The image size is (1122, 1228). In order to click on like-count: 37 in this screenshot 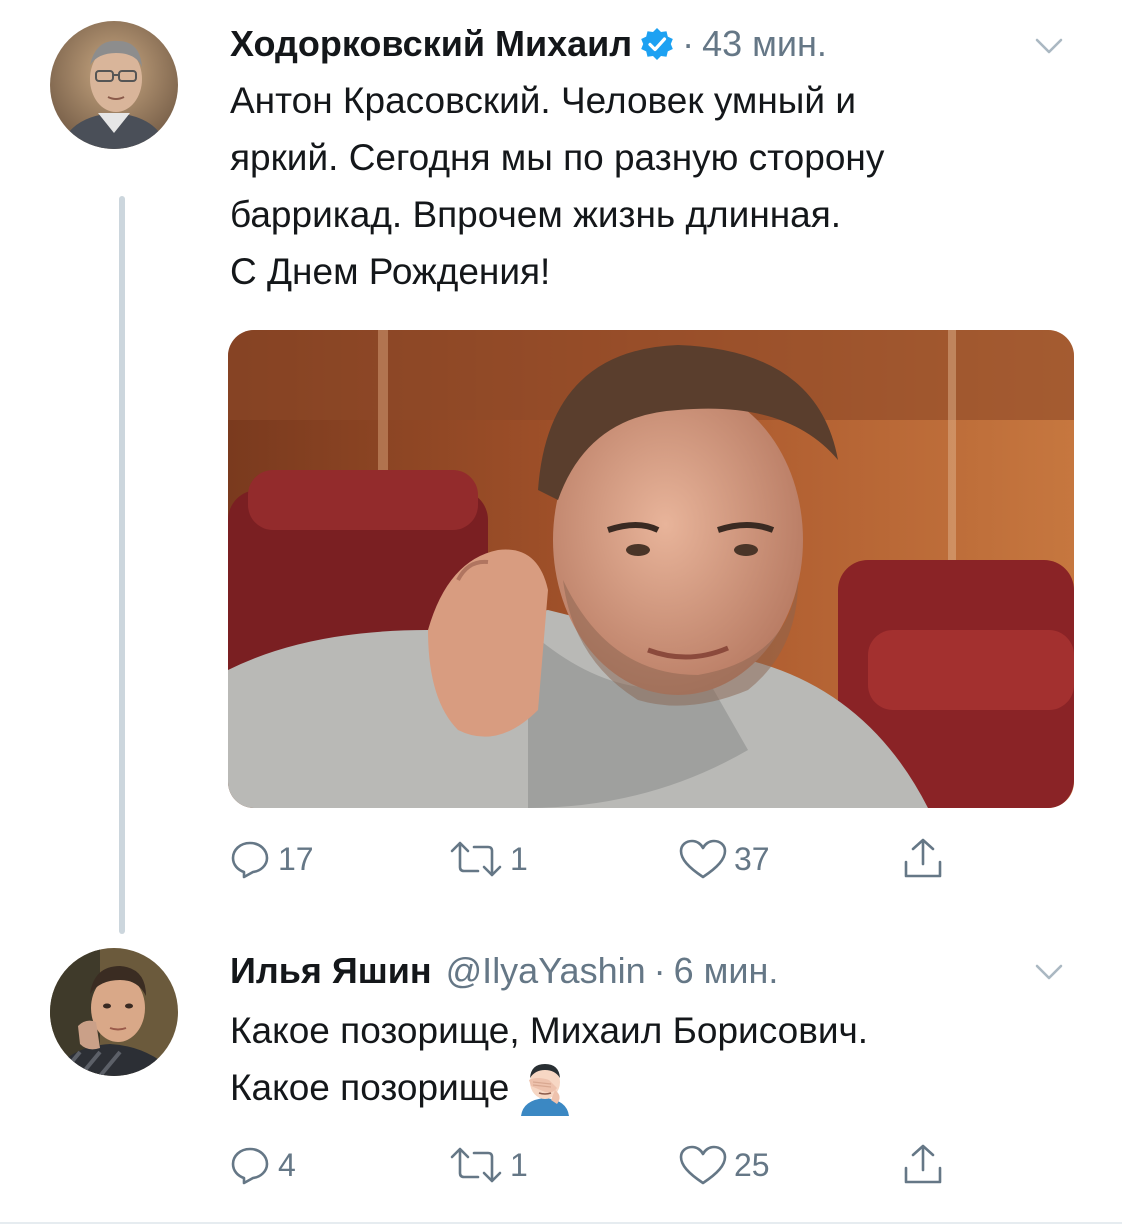, I will do `click(752, 858)`.